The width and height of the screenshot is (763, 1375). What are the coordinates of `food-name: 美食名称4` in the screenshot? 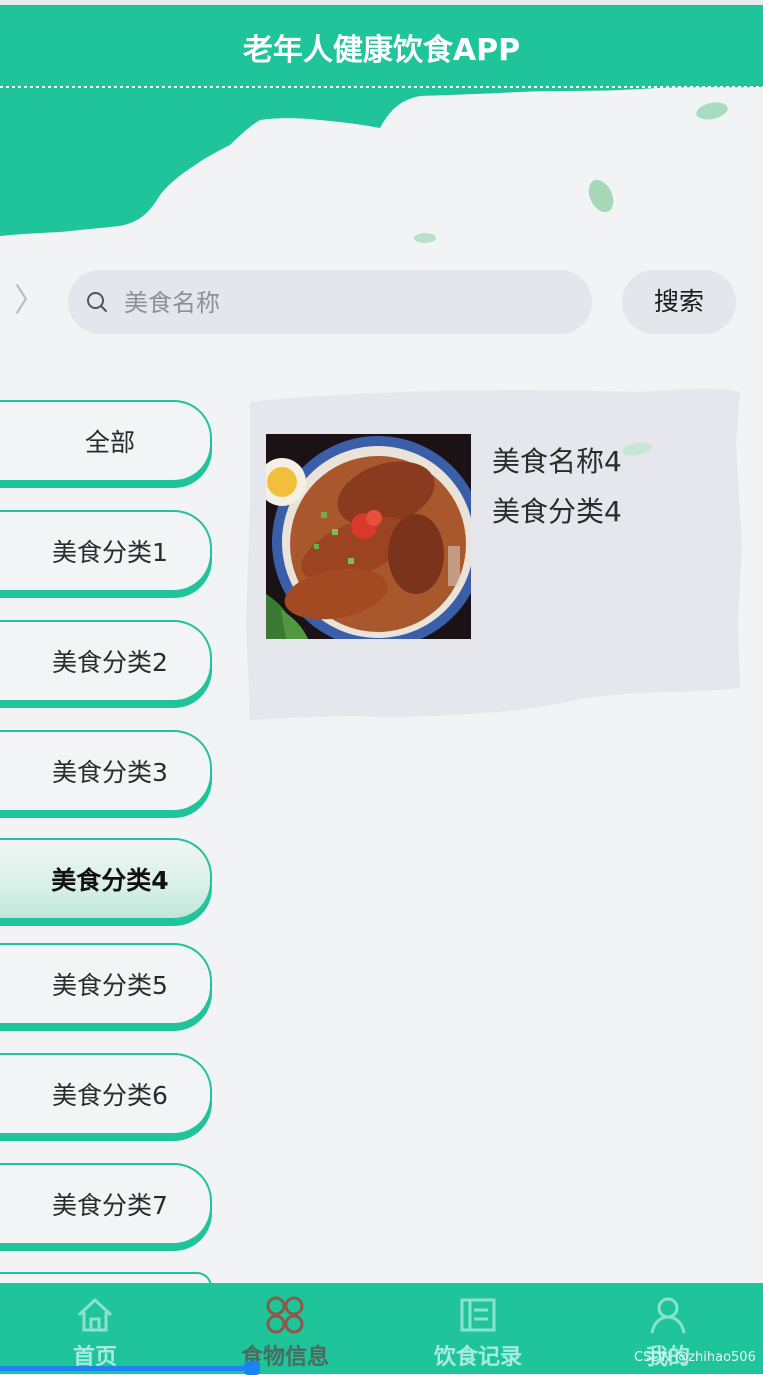 It's located at (557, 461).